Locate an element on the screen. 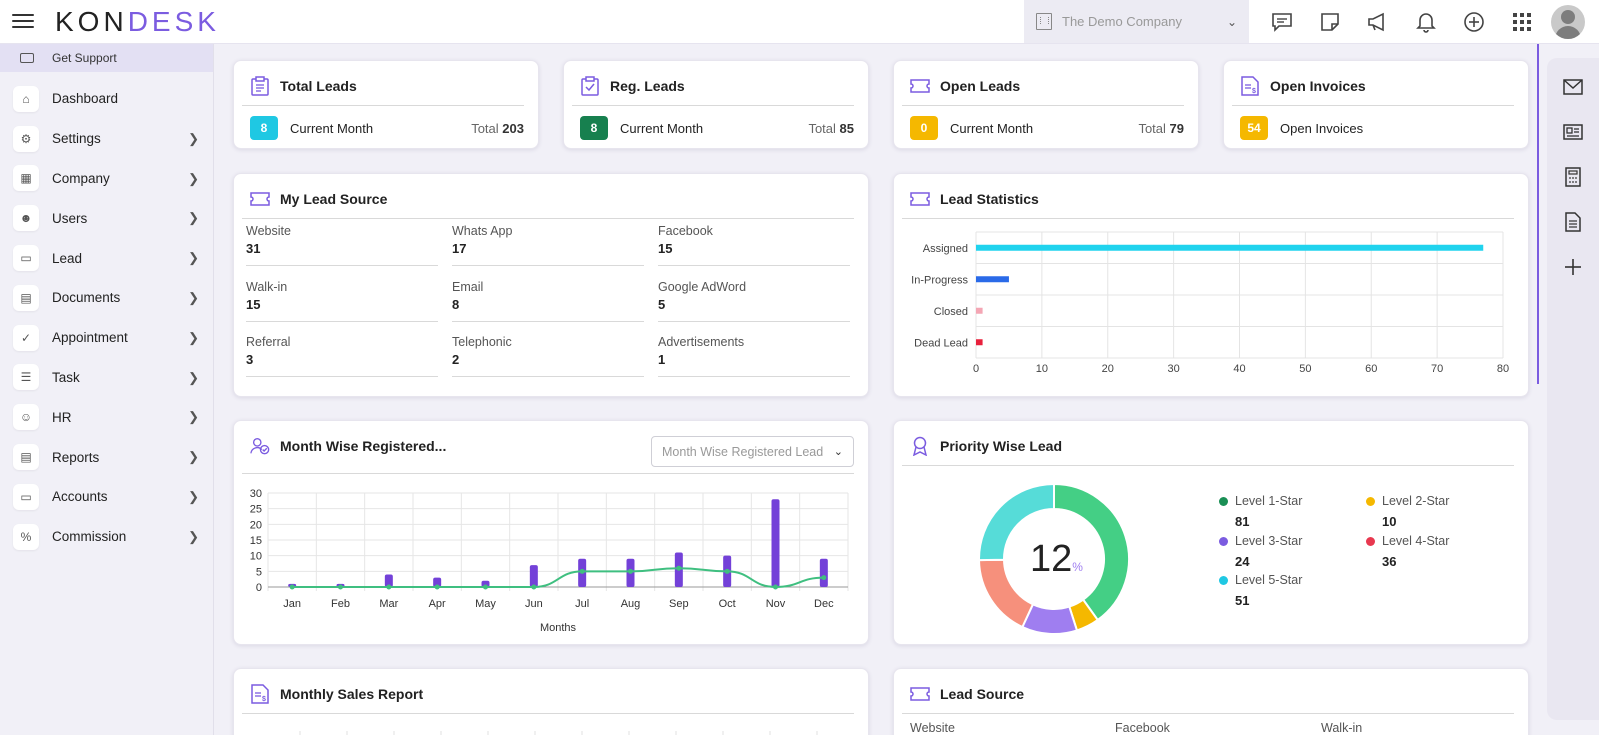  legend-item: Level 4-Star 36 is located at coordinates (1407, 551).